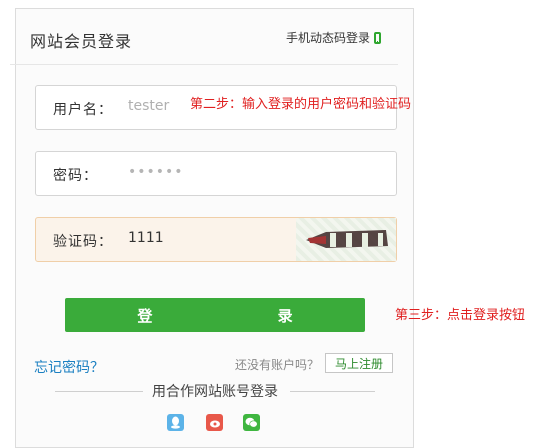 Image resolution: width=541 pixels, height=448 pixels. What do you see at coordinates (69, 367) in the screenshot?
I see `forgot-password-link: 忘记密码？` at bounding box center [69, 367].